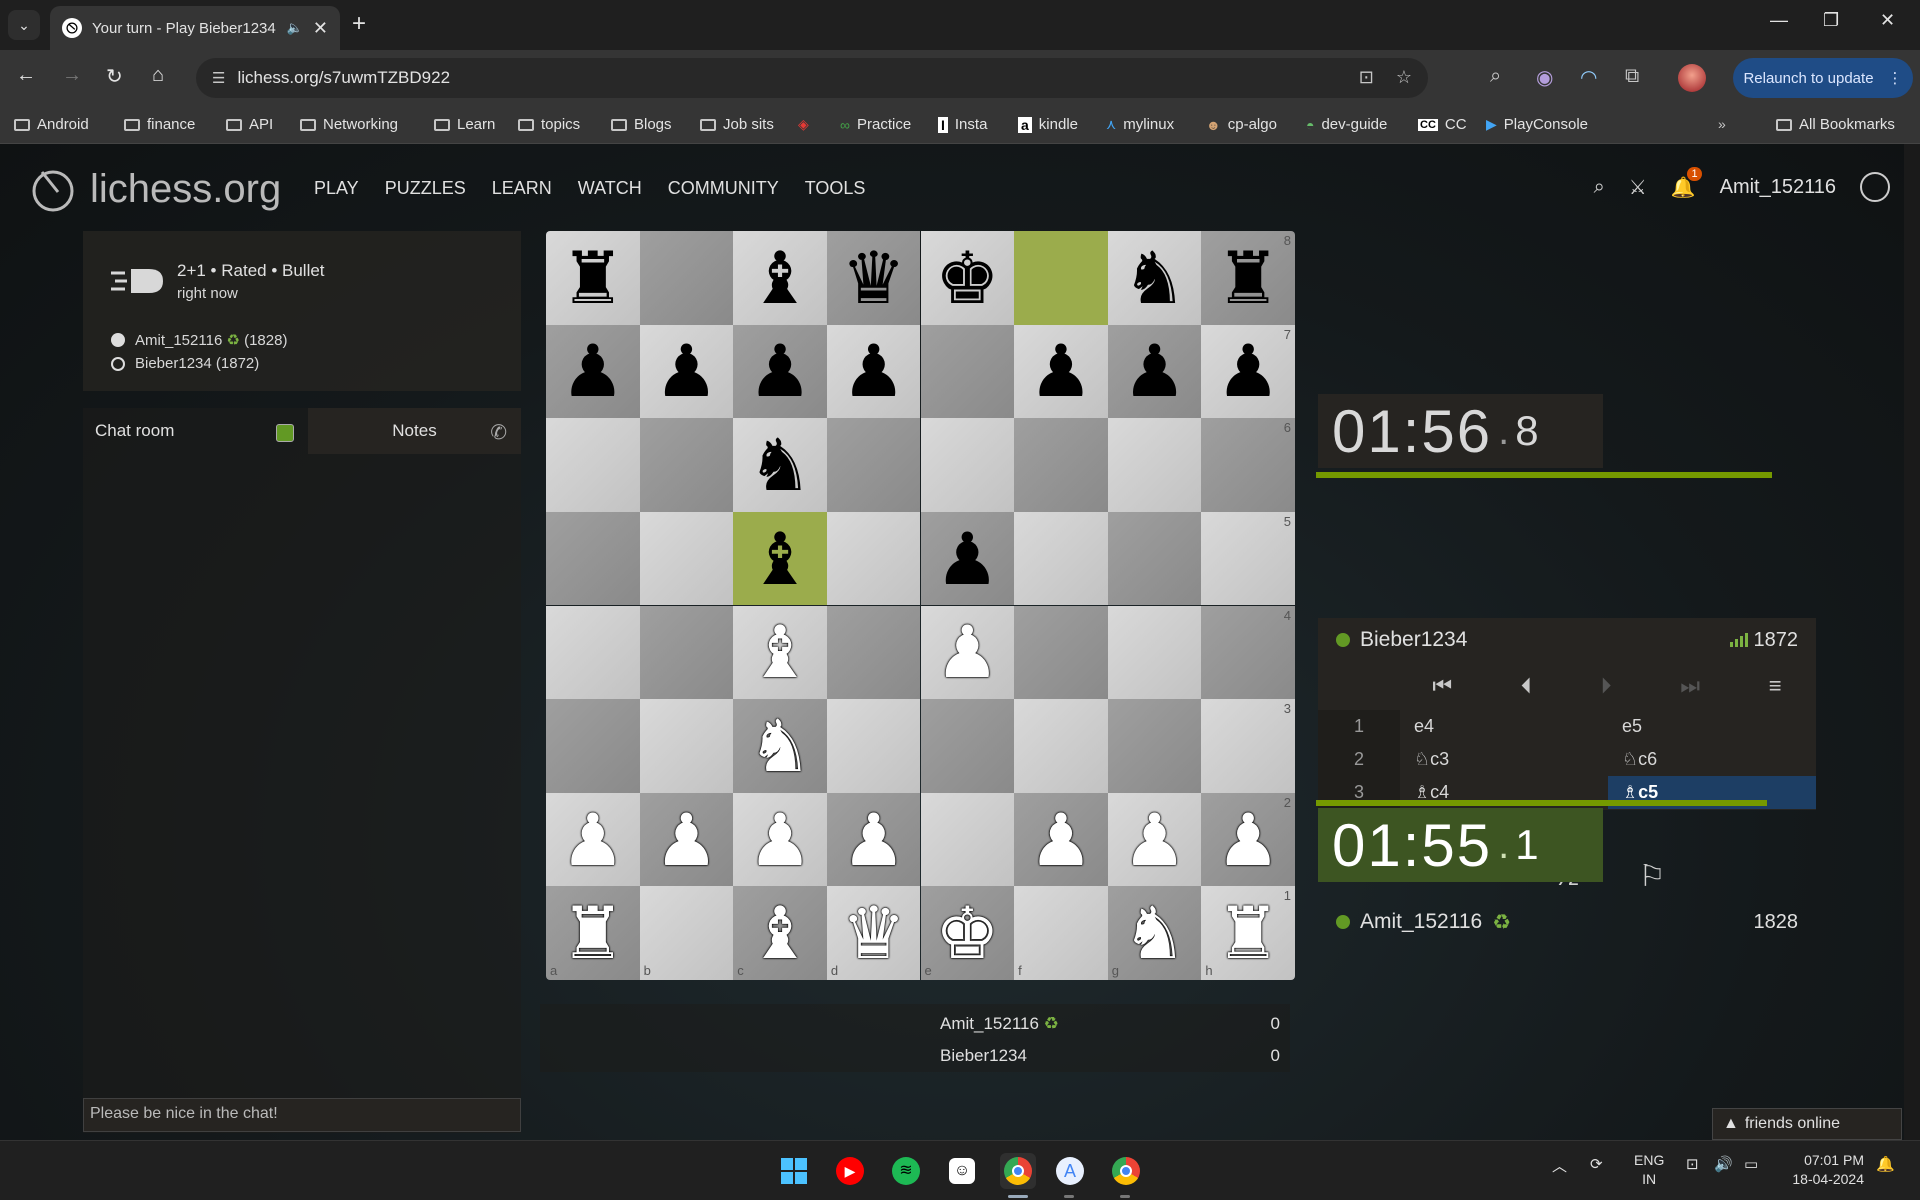 This screenshot has height=1200, width=1920. Describe the element at coordinates (1504, 726) in the screenshot. I see `move-white: e4` at that location.